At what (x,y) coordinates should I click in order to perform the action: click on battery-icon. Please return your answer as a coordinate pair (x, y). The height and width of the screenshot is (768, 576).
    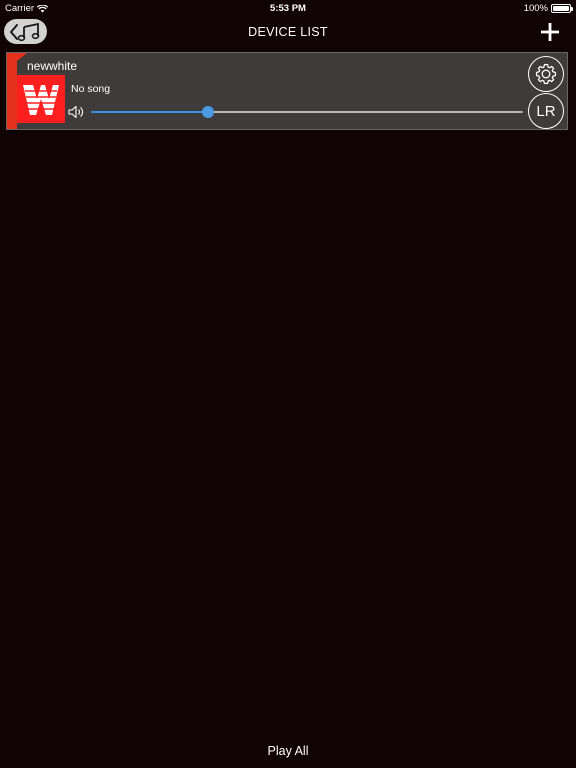
    Looking at the image, I should click on (562, 8).